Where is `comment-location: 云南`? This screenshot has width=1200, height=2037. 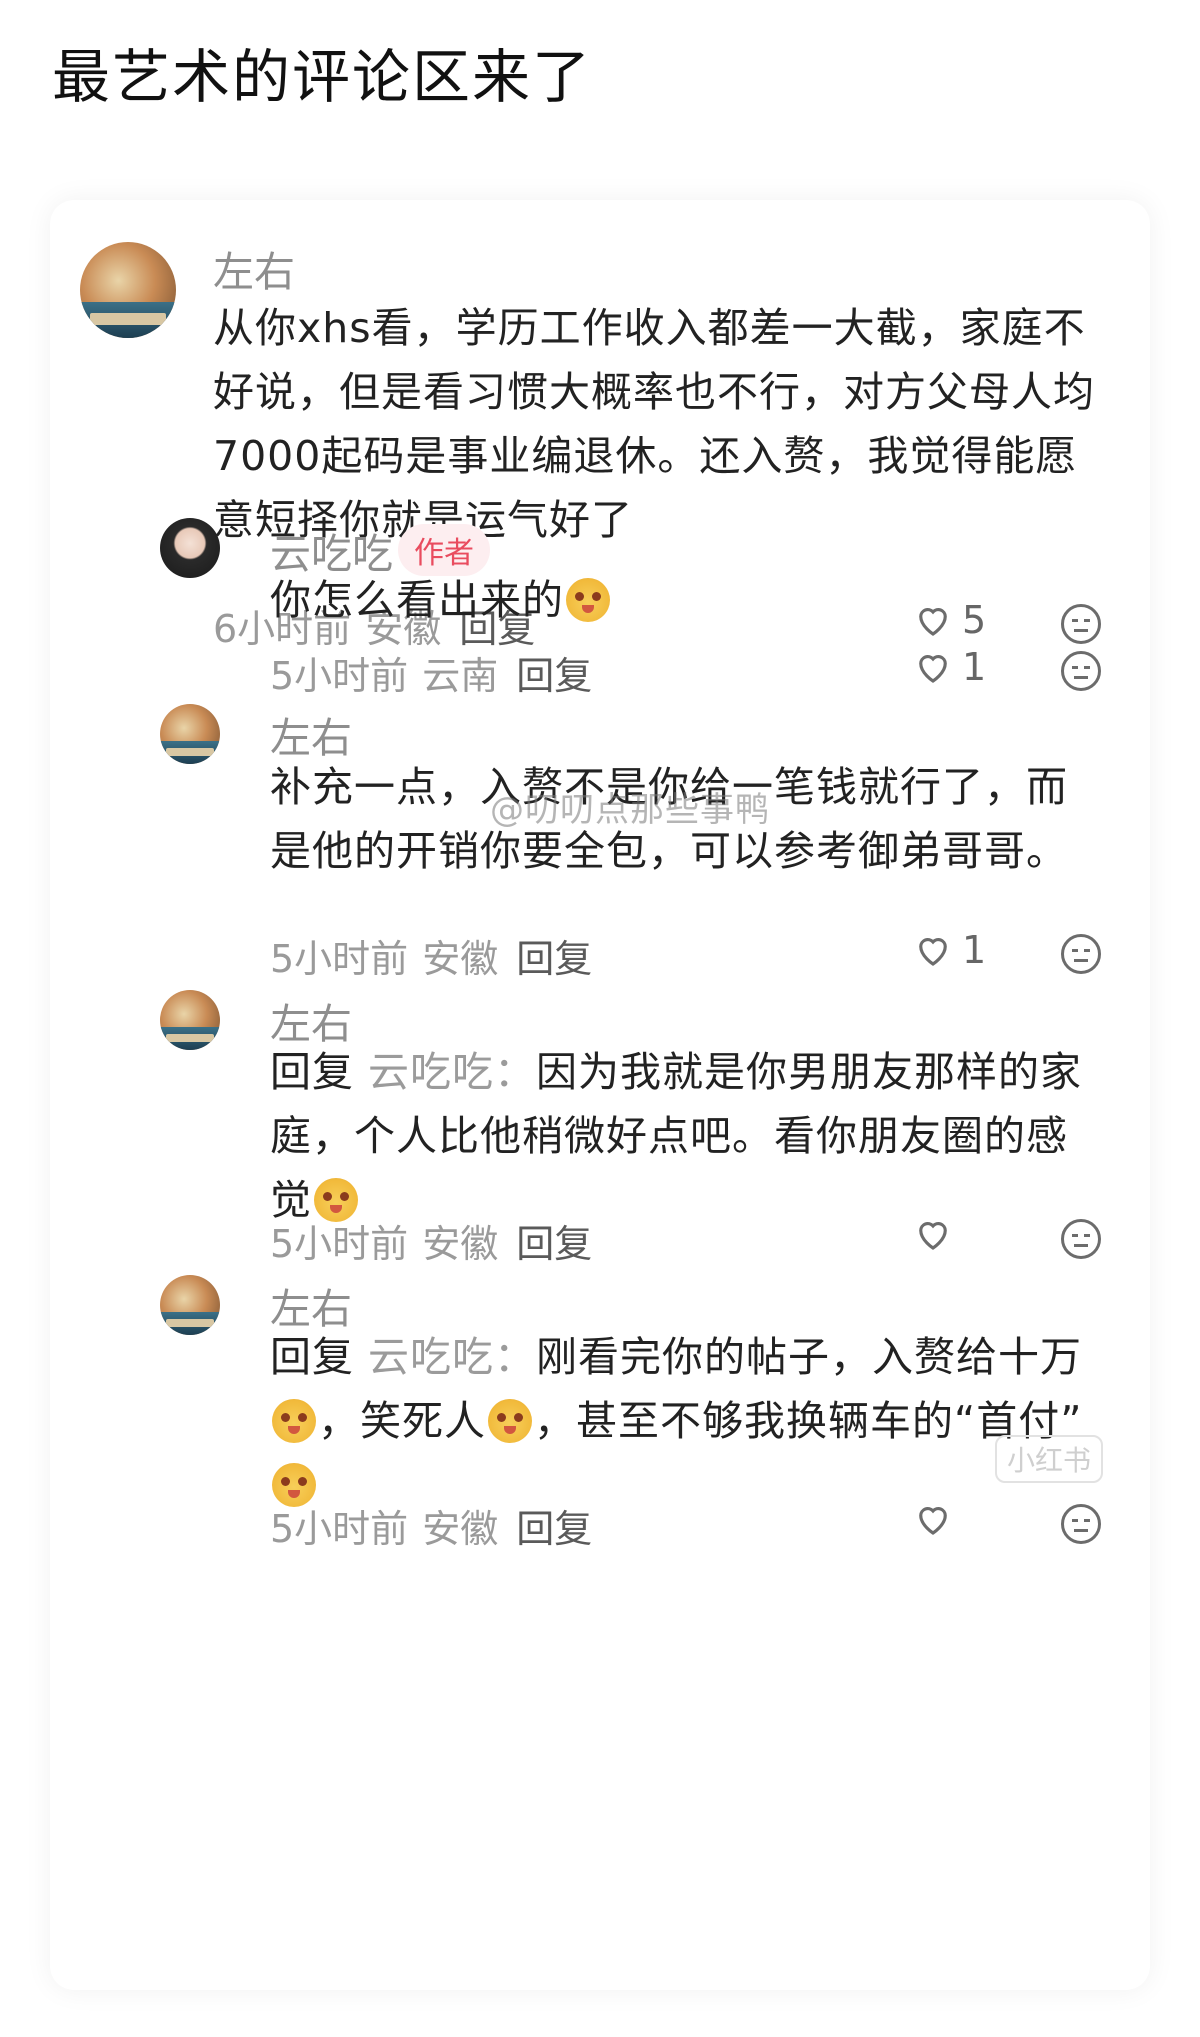
comment-location: 云南 is located at coordinates (460, 676).